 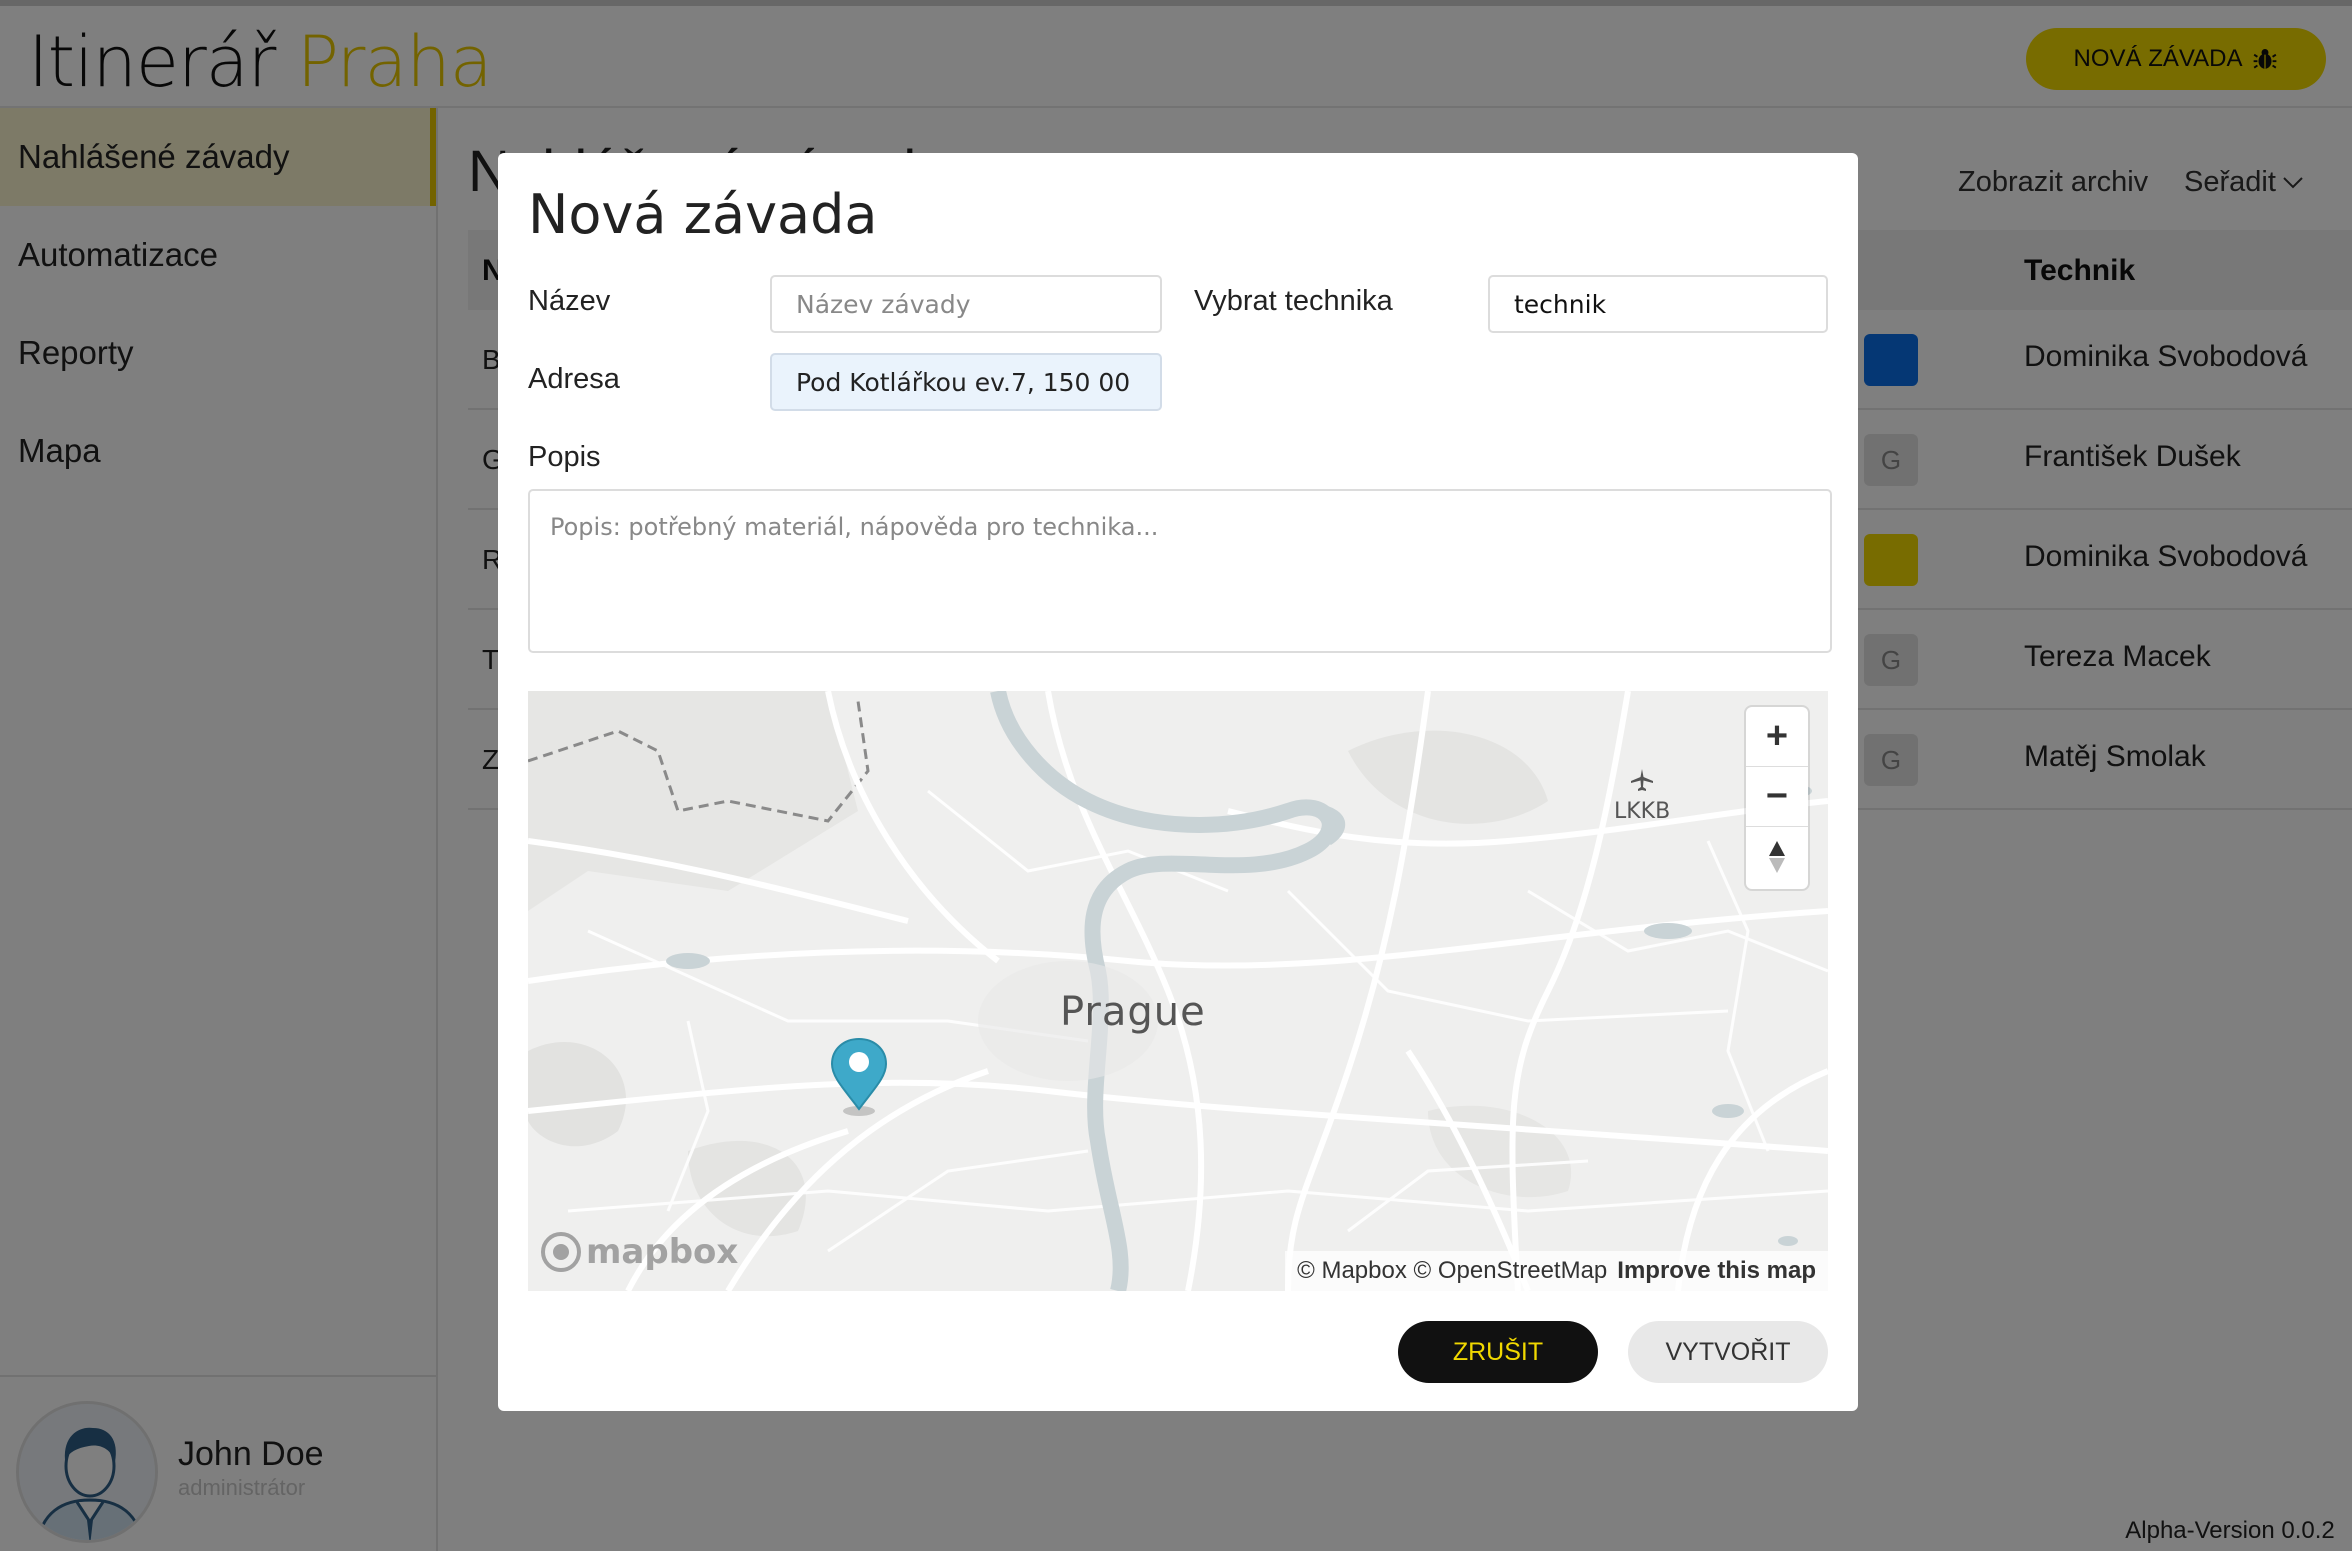 What do you see at coordinates (564, 457) in the screenshot?
I see `description-label: Popis` at bounding box center [564, 457].